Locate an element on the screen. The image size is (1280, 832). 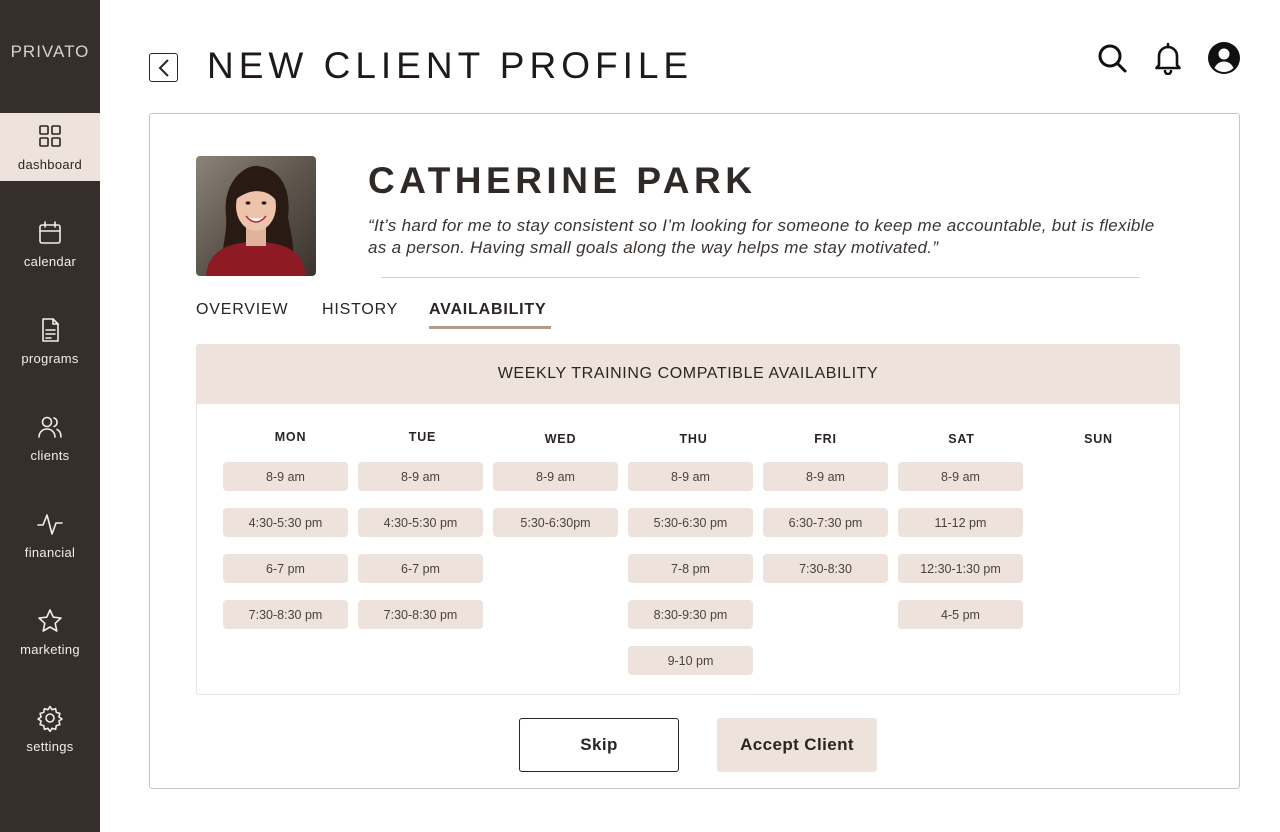
tab-overview: OVERVIEW is located at coordinates (242, 310).